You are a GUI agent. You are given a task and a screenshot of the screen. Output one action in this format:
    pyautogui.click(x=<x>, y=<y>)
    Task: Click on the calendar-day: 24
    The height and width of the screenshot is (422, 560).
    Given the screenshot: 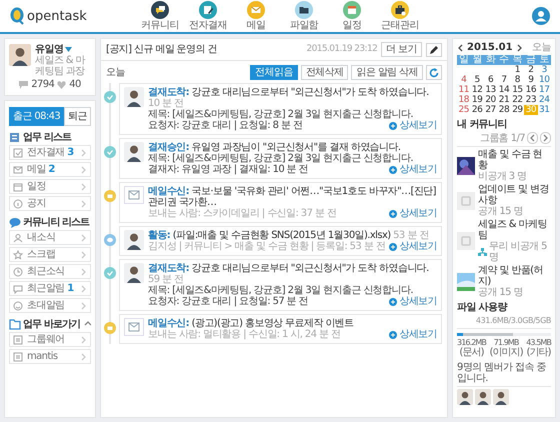 What is the action you would take?
    pyautogui.click(x=544, y=100)
    